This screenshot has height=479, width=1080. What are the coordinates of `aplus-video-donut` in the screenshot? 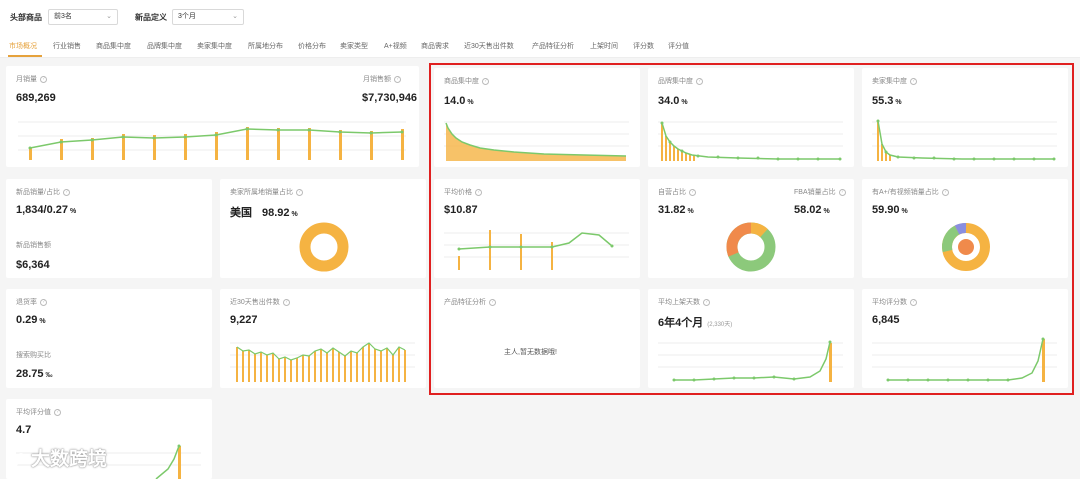 It's located at (966, 247).